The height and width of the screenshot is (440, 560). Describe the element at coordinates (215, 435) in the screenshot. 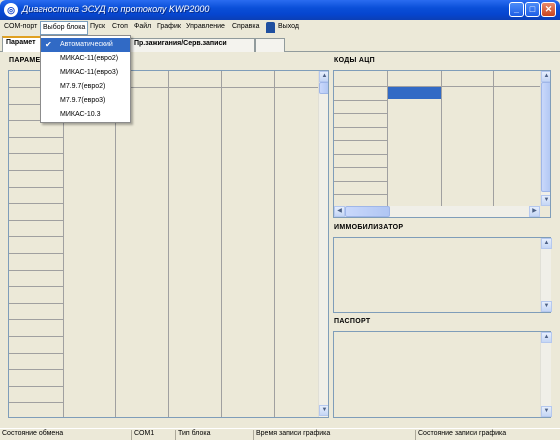

I see `status-unit-type: Тип блока` at that location.